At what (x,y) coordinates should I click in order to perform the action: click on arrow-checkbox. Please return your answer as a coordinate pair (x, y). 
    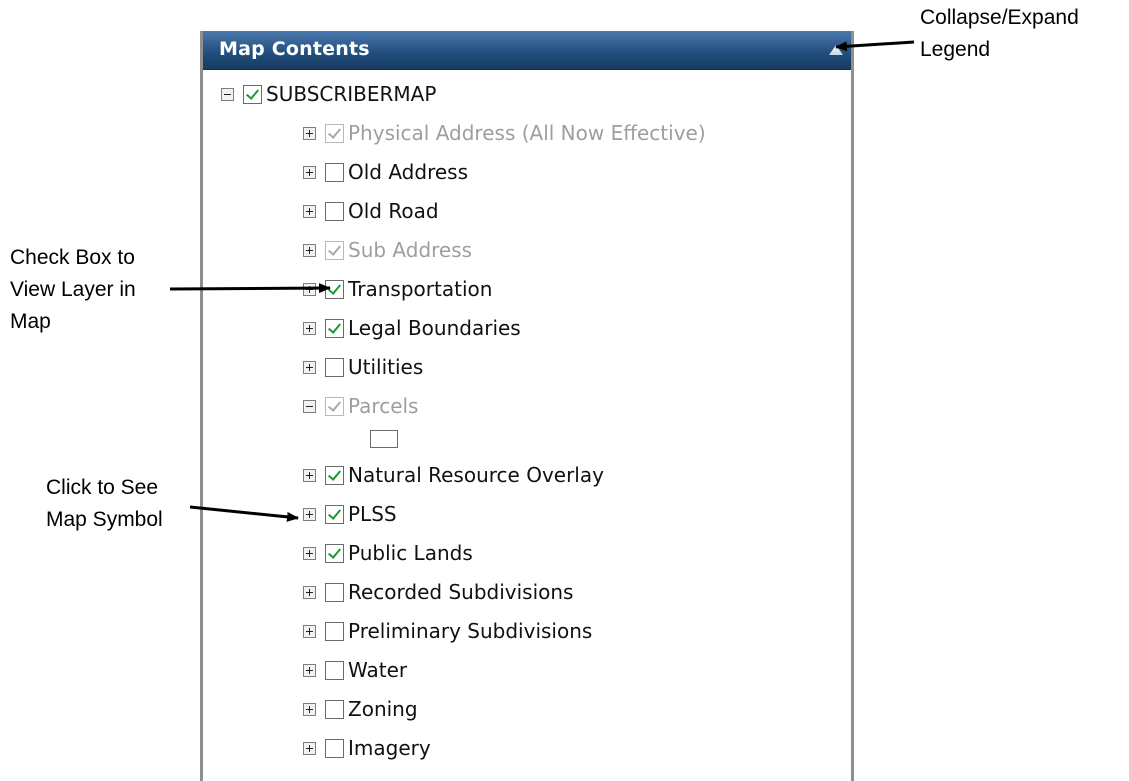
    Looking at the image, I should click on (250, 288).